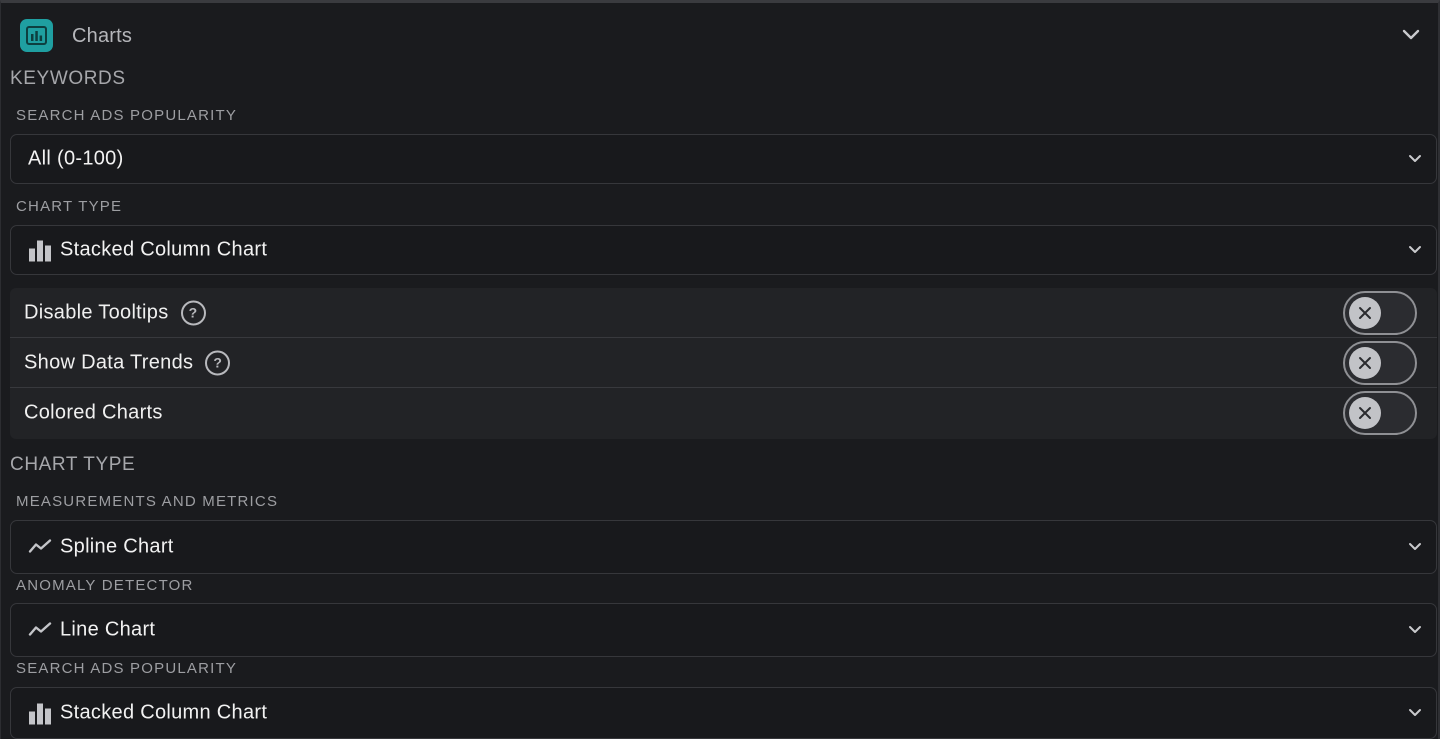  What do you see at coordinates (76, 158) in the screenshot?
I see `search-ads-popularity-value: All (0-100)` at bounding box center [76, 158].